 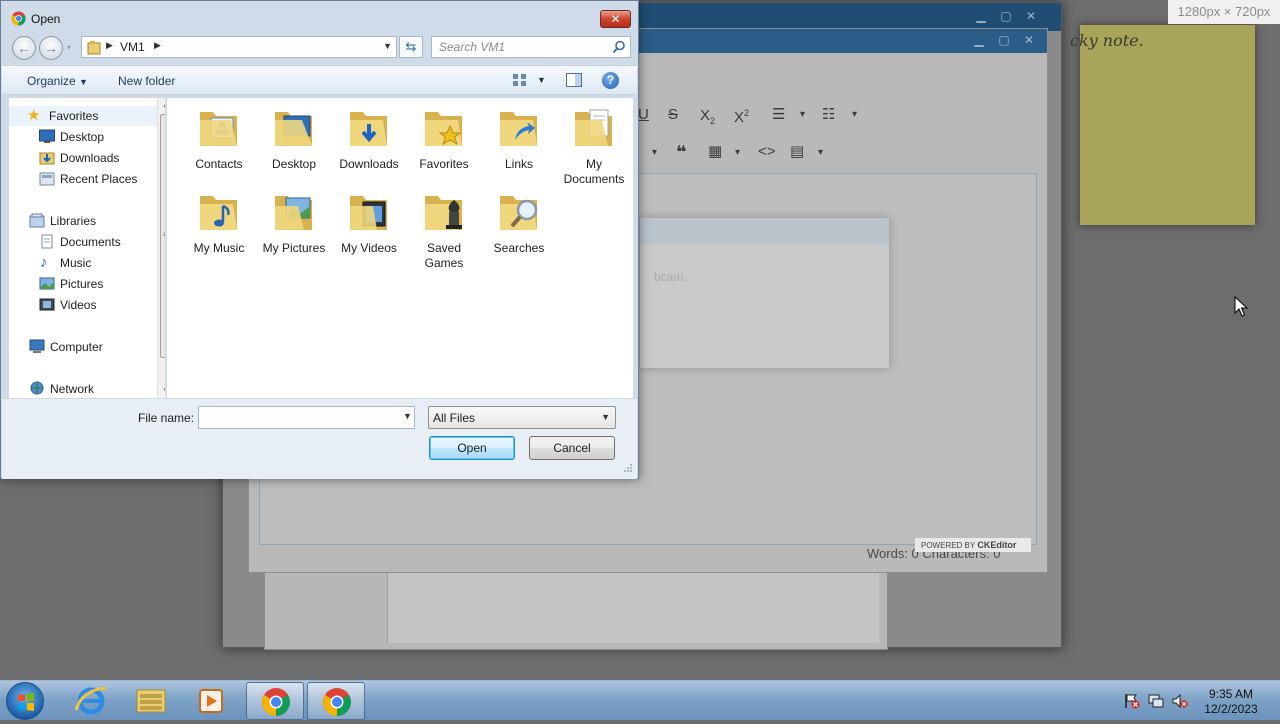 I want to click on scroll-up-arrow-icon: ▲, so click(x=161, y=105).